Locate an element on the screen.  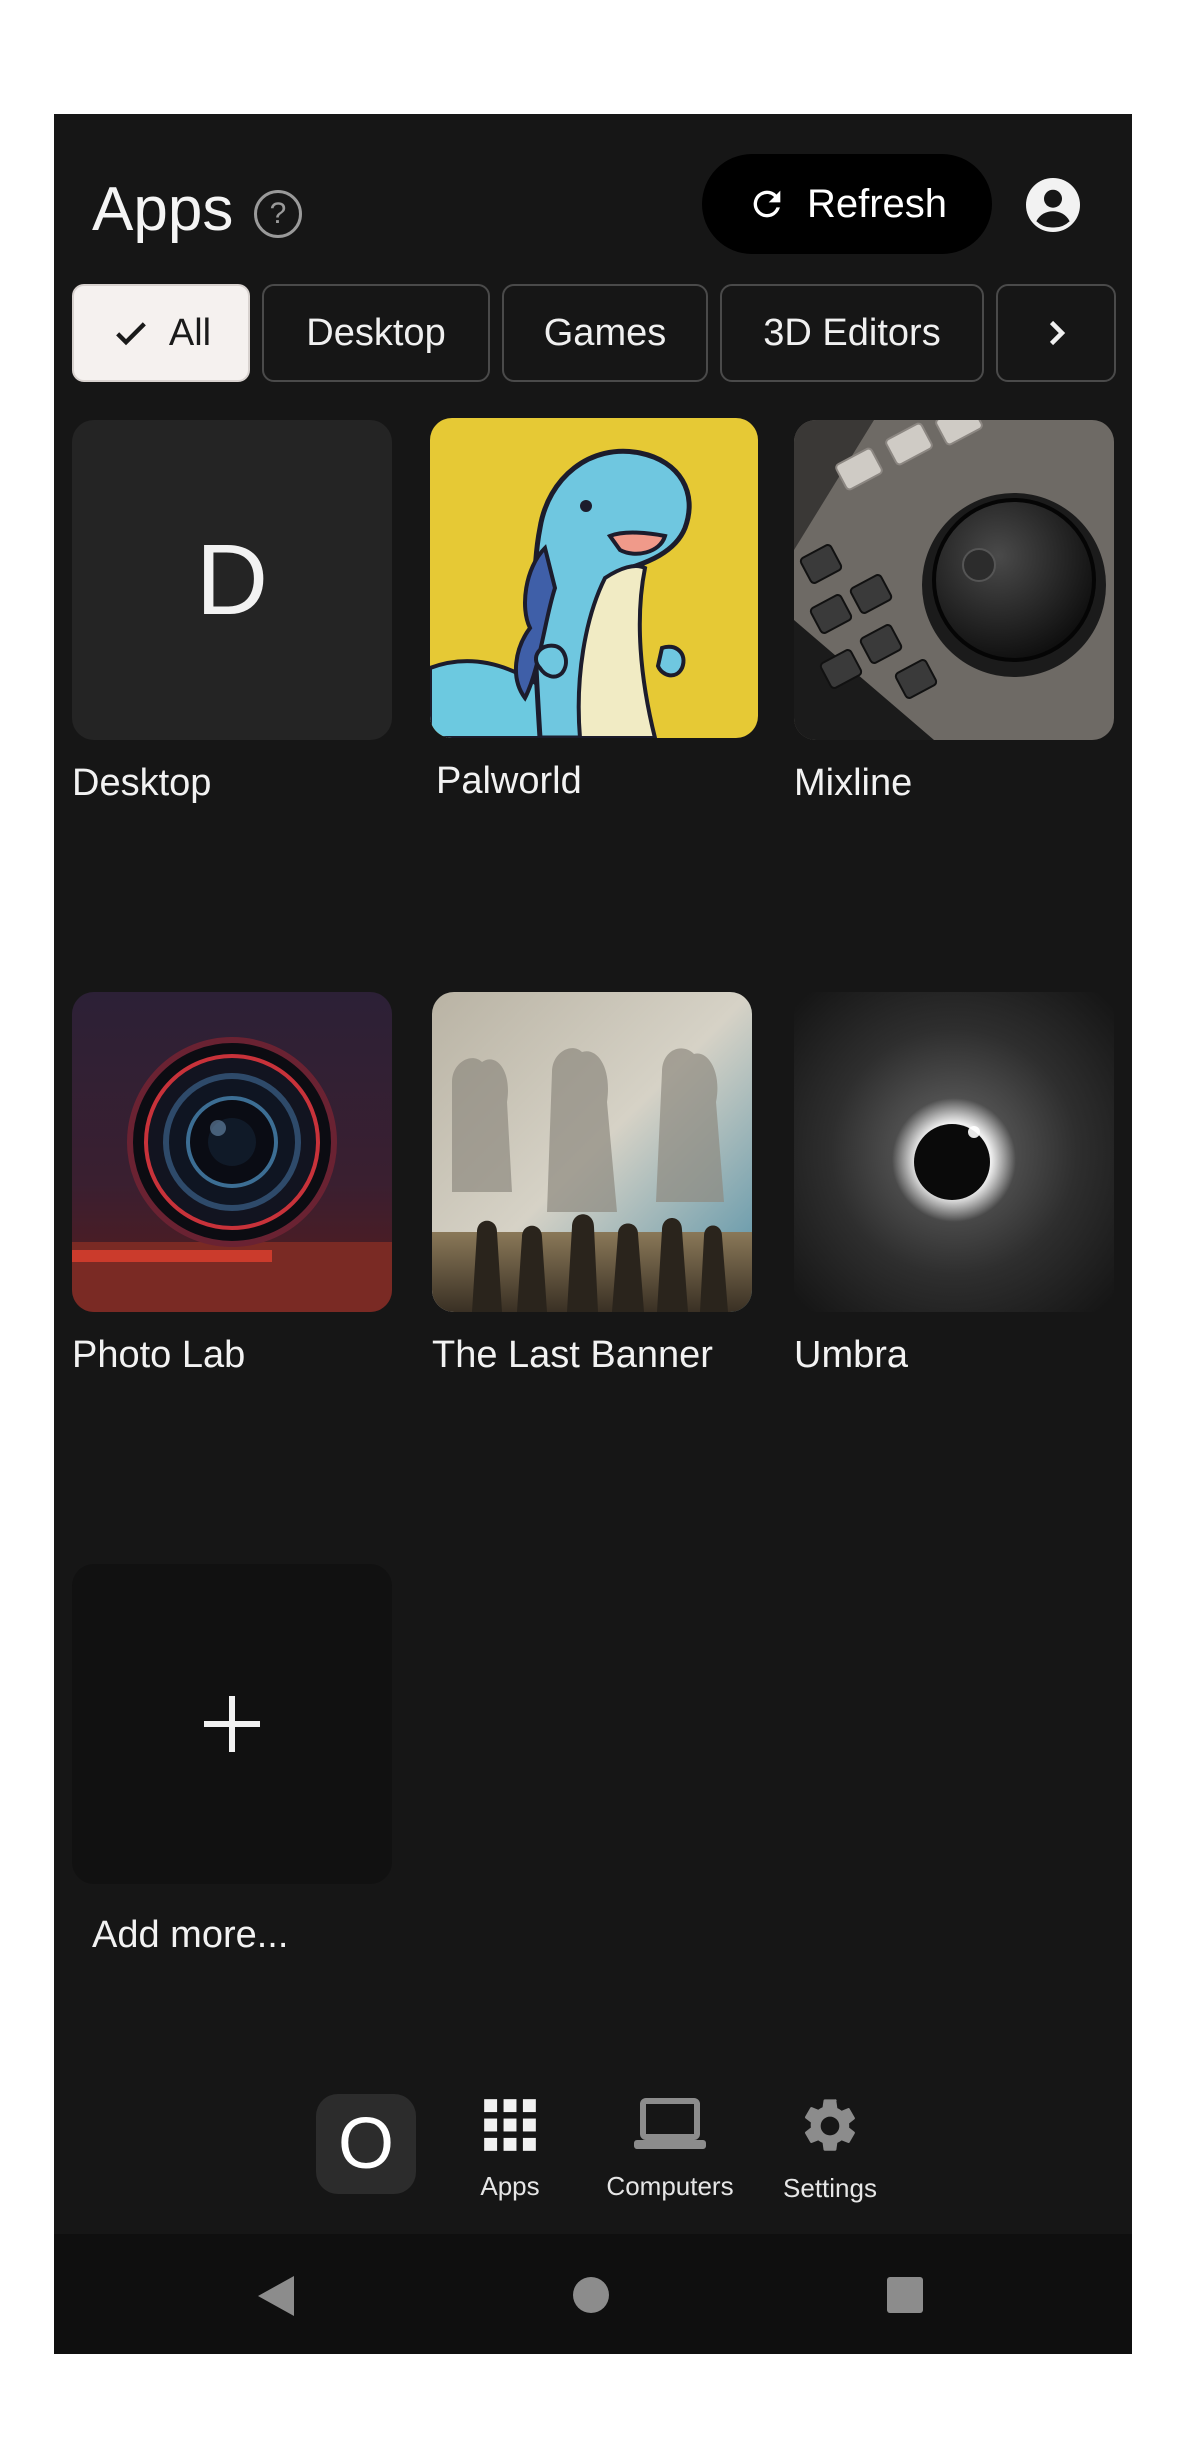
home-glyph: O is located at coordinates (365, 2144).